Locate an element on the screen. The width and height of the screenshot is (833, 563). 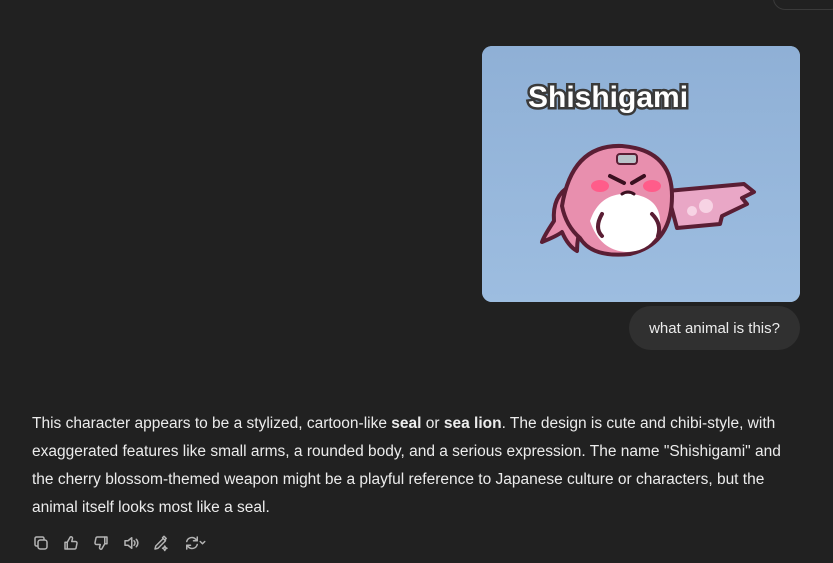
regenerate-button is located at coordinates (195, 543).